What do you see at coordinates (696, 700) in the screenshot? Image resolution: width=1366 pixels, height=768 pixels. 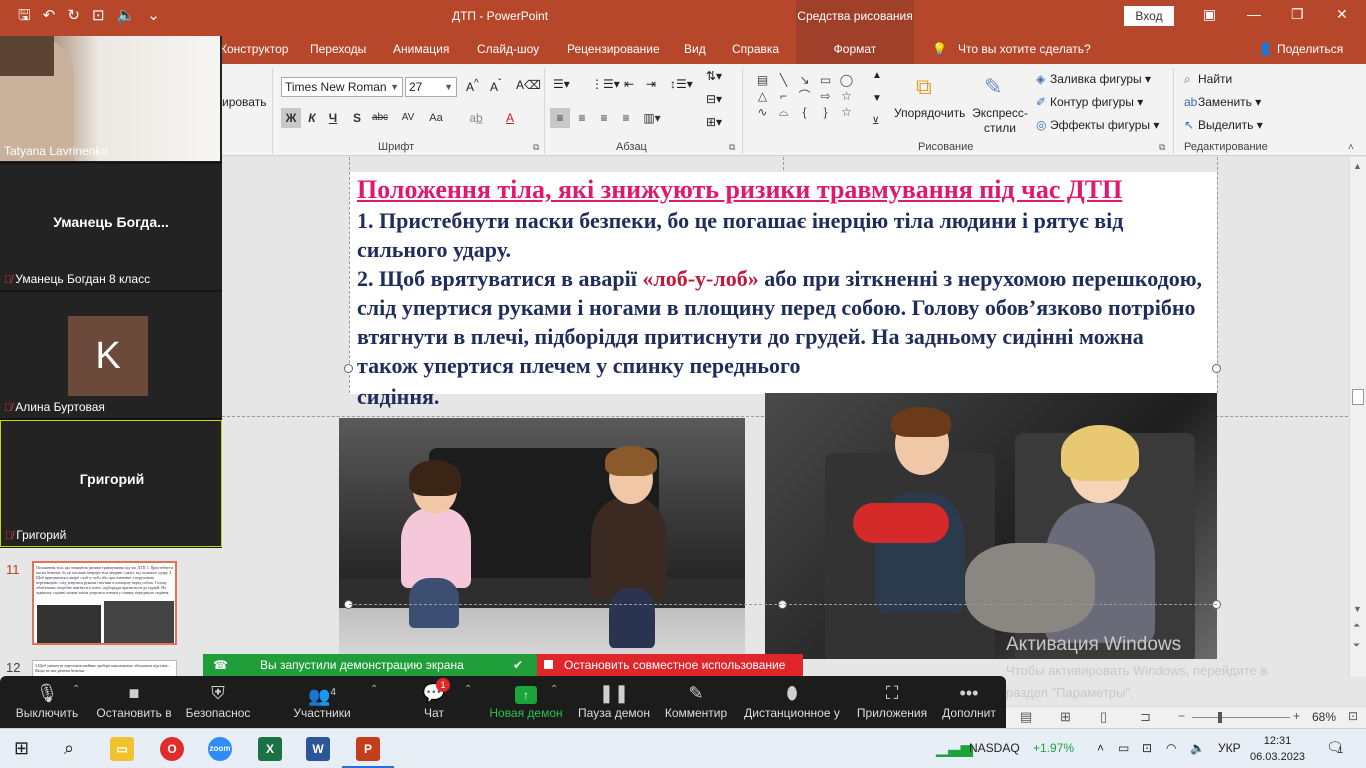 I see `annotate-button: ✎ Комментир` at bounding box center [696, 700].